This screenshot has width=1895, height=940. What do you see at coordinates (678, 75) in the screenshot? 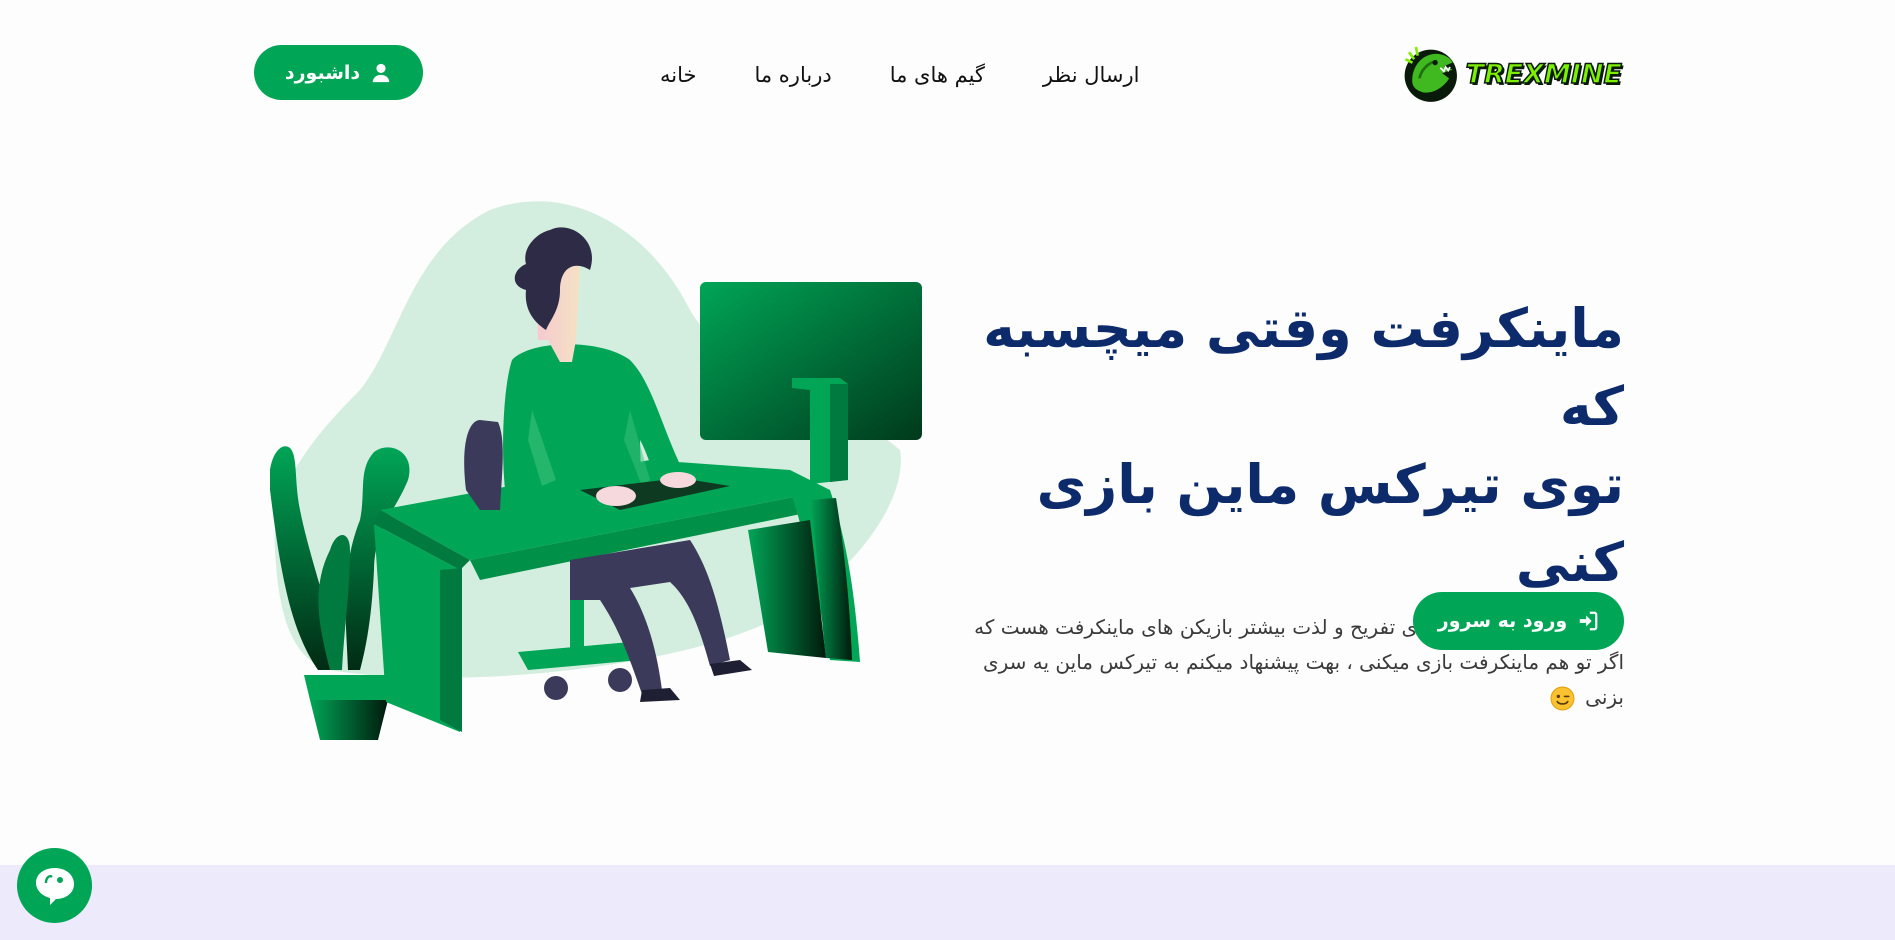
I see `nav-item-home: خانه` at bounding box center [678, 75].